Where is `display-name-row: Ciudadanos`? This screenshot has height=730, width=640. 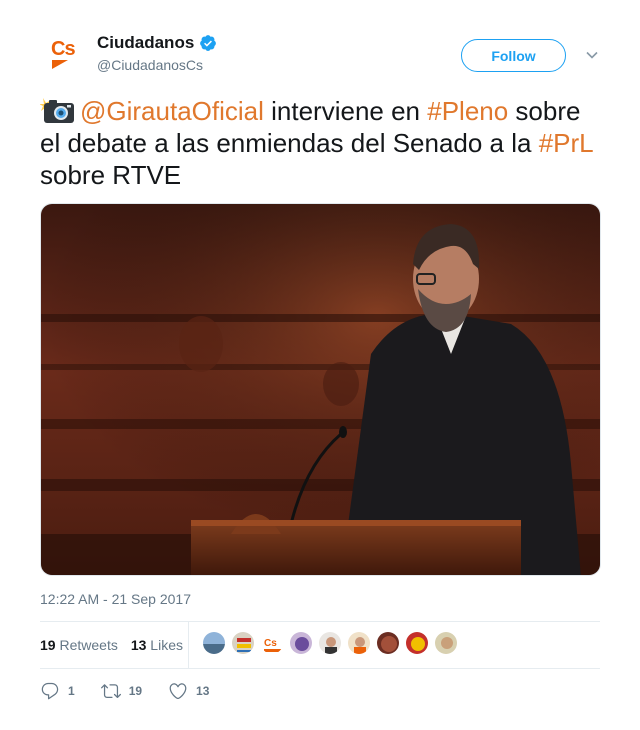 display-name-row: Ciudadanos is located at coordinates (157, 43).